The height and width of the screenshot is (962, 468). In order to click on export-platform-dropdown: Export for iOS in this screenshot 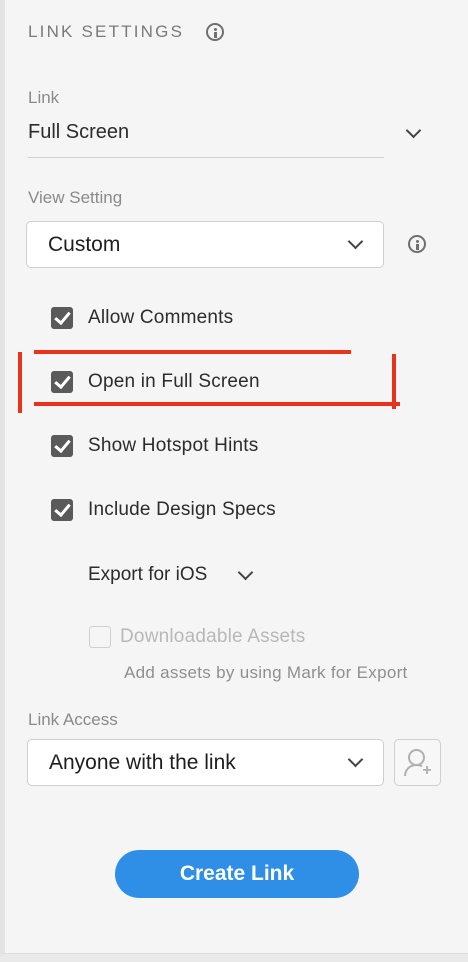, I will do `click(171, 575)`.